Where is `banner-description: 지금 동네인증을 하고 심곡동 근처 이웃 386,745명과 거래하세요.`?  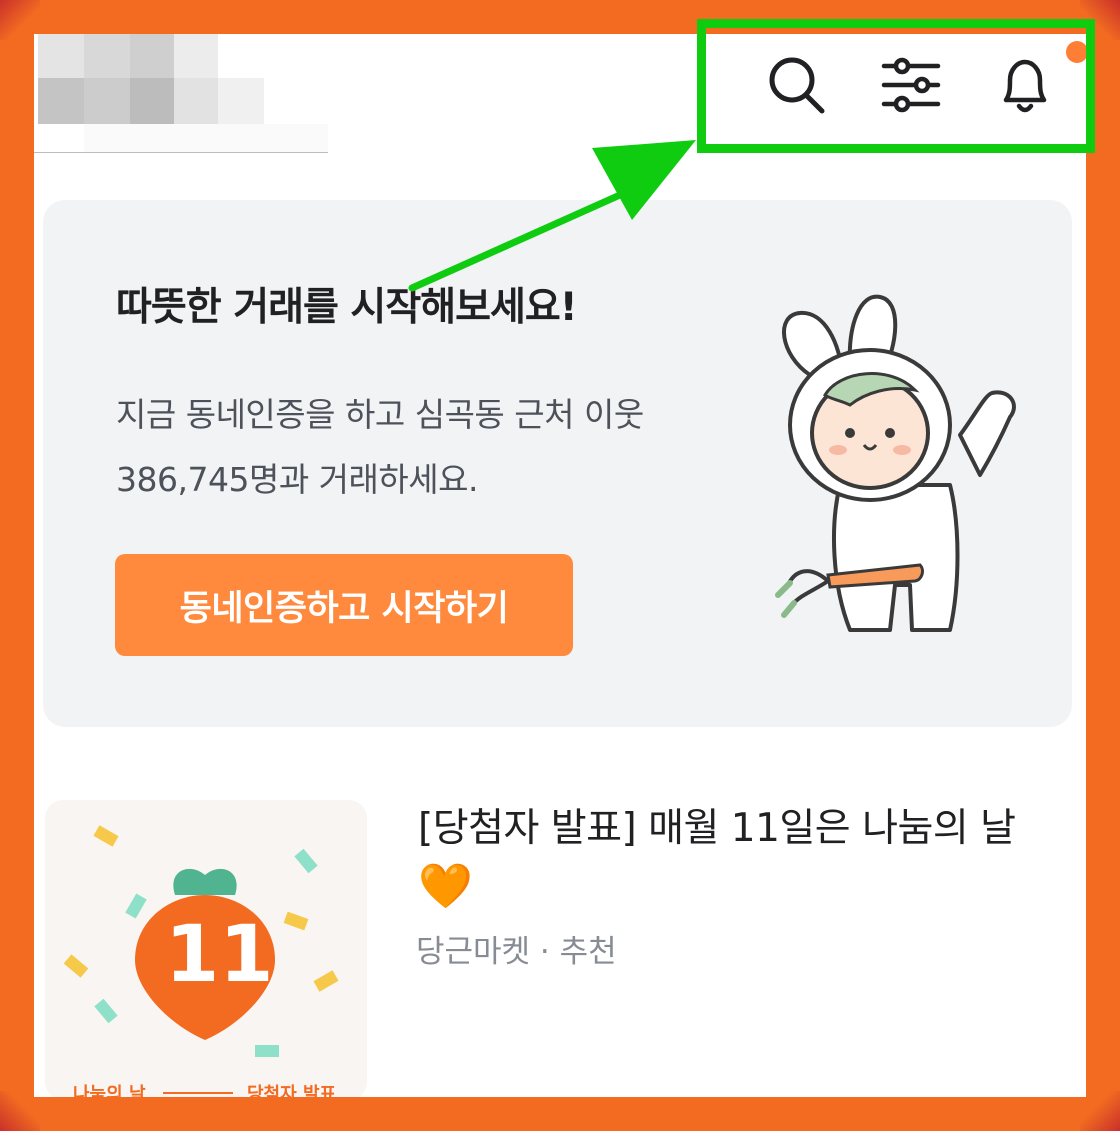 banner-description: 지금 동네인증을 하고 심곡동 근처 이웃 386,745명과 거래하세요. is located at coordinates (436, 447).